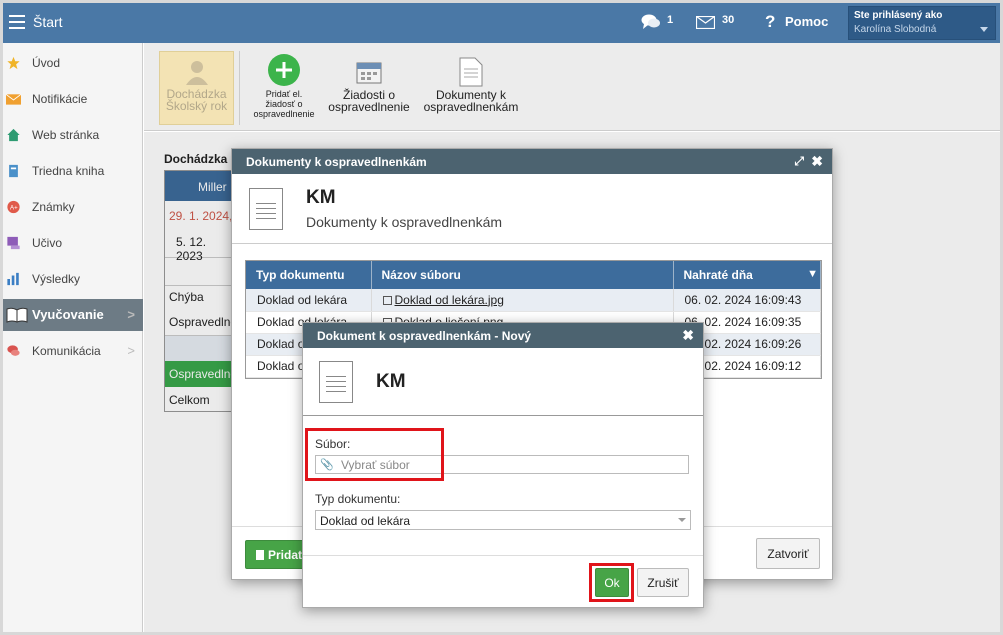 This screenshot has width=1003, height=635. What do you see at coordinates (13, 350) in the screenshot?
I see `chat-icon` at bounding box center [13, 350].